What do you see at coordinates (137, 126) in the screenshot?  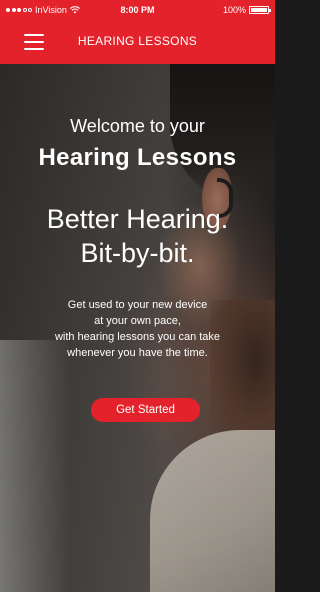 I see `welcome-heading: Welcome to your` at bounding box center [137, 126].